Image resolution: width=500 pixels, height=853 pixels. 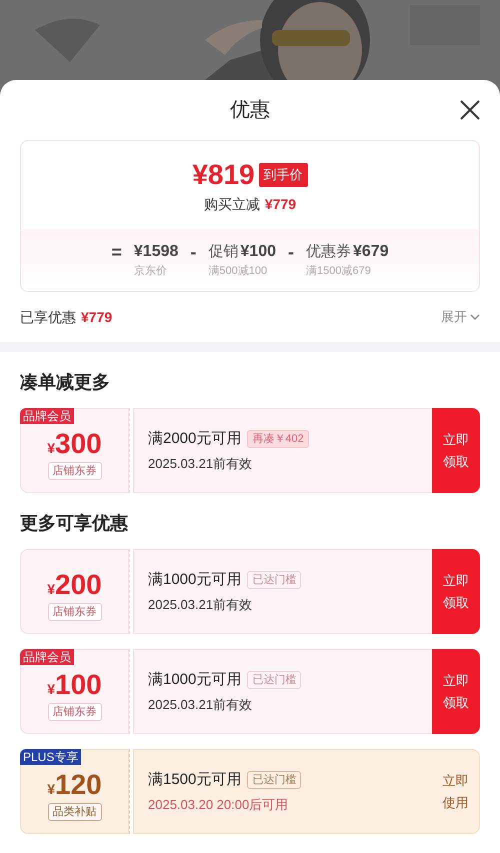 What do you see at coordinates (280, 204) in the screenshot?
I see `discount-amount: ¥779` at bounding box center [280, 204].